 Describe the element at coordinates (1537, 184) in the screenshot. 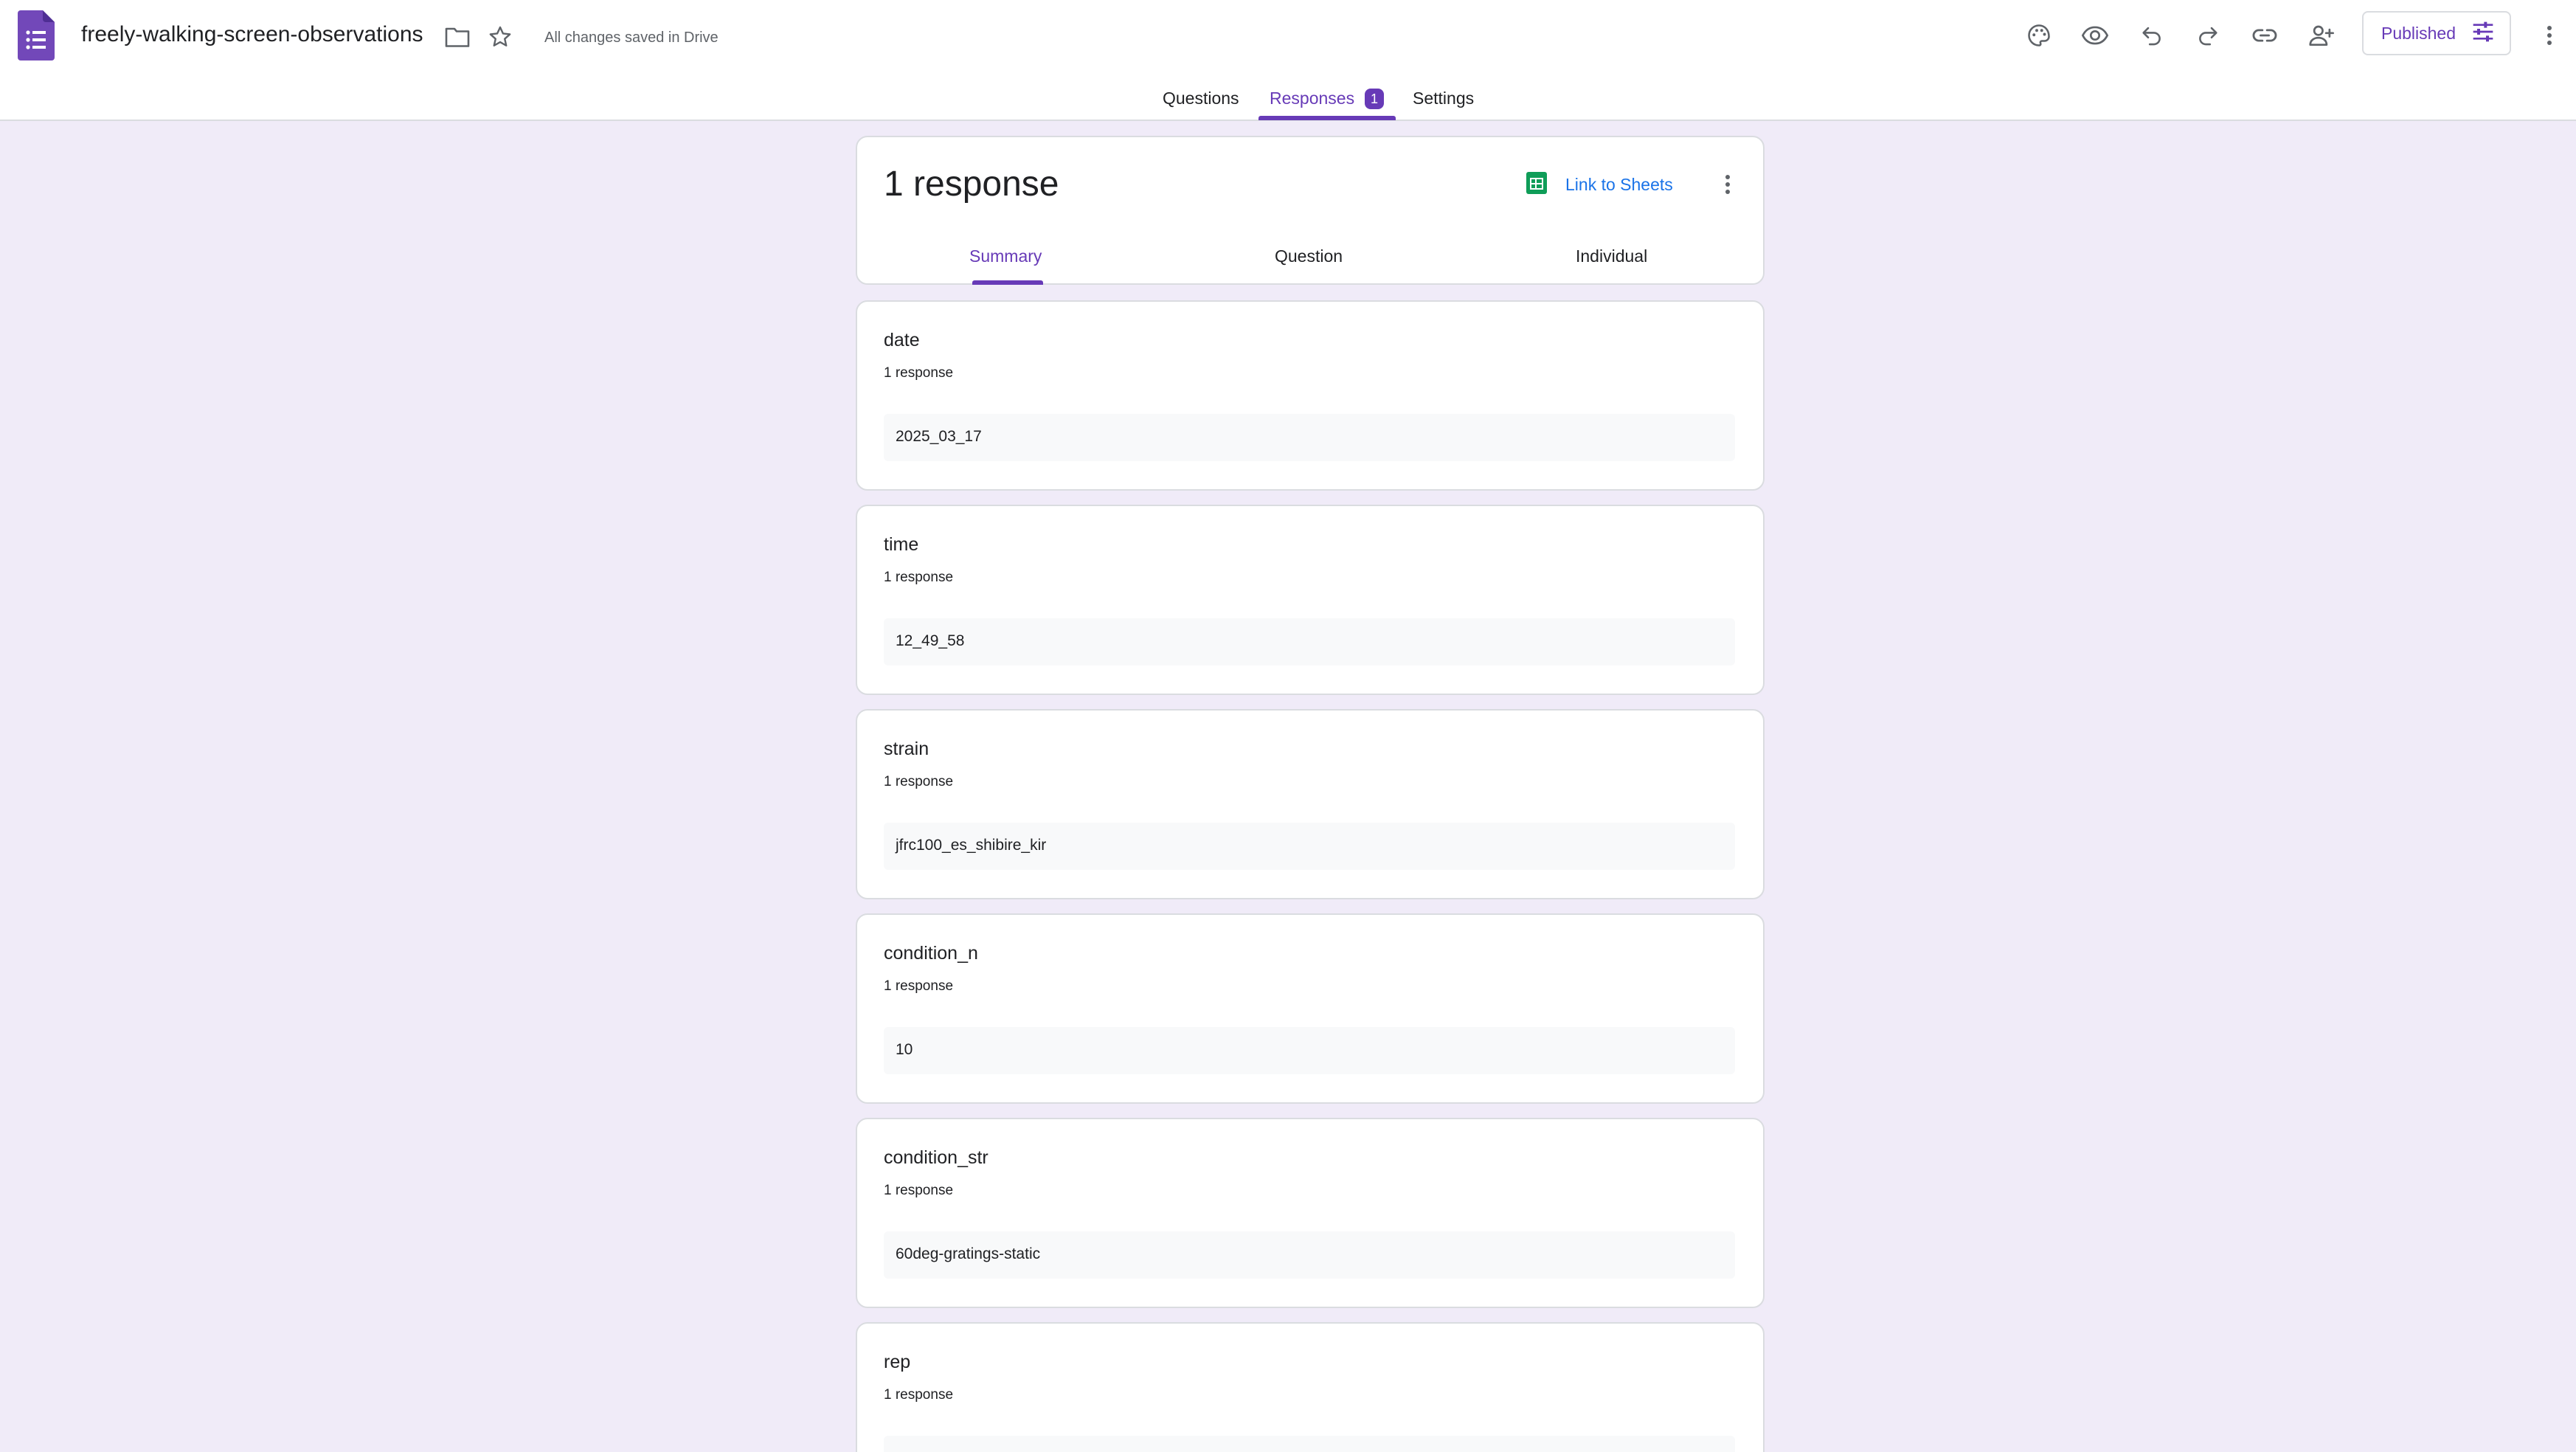

I see `sheets-icon` at that location.